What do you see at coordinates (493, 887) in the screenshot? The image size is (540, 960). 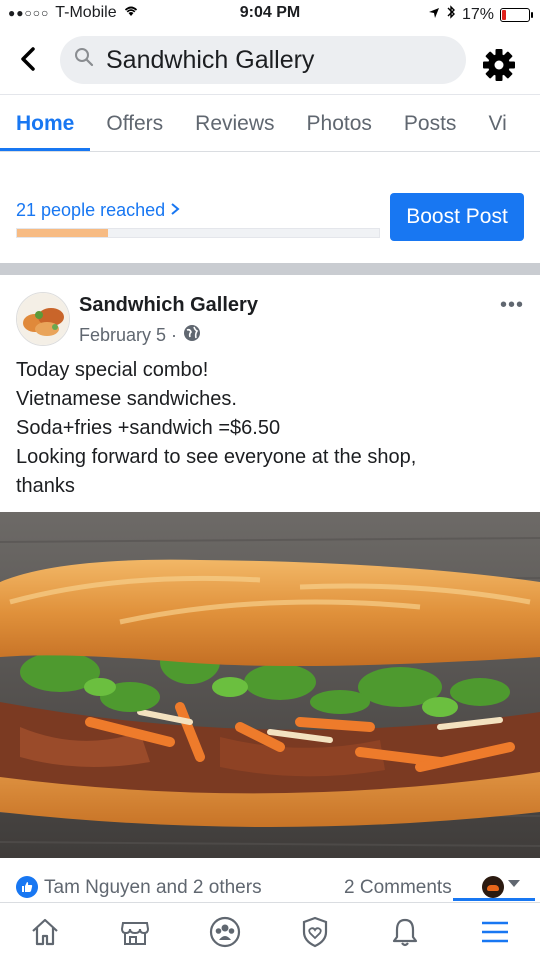 I see `commenter-avatar` at bounding box center [493, 887].